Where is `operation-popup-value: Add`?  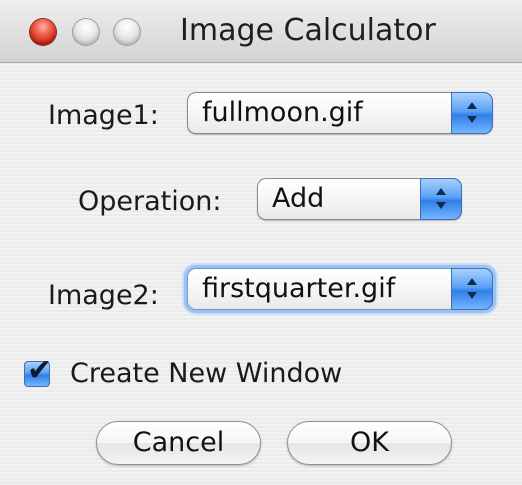
operation-popup-value: Add is located at coordinates (298, 198).